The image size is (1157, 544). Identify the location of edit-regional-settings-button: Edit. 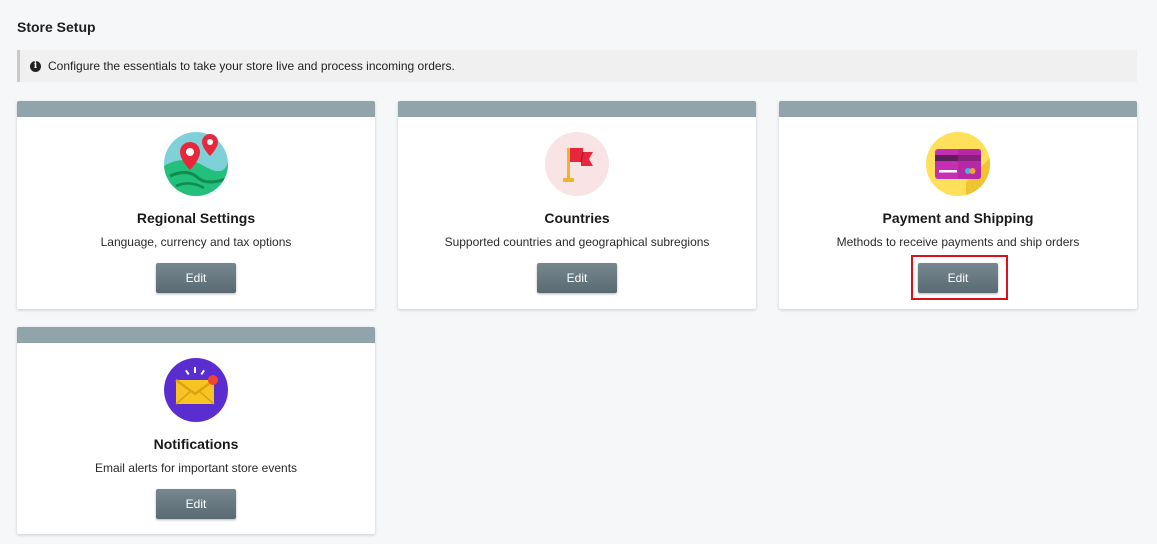
(196, 278).